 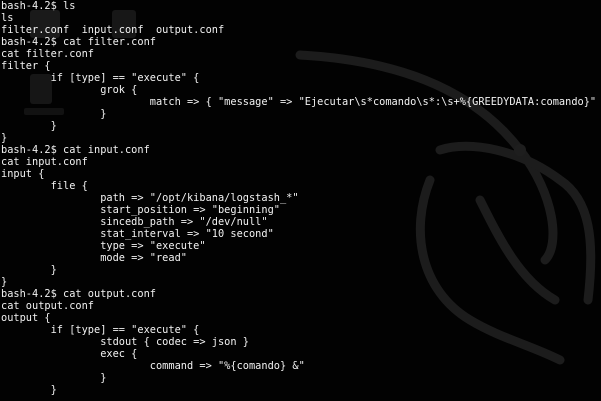 What do you see at coordinates (69, 90) in the screenshot?
I see `terminal-line: grok {` at bounding box center [69, 90].